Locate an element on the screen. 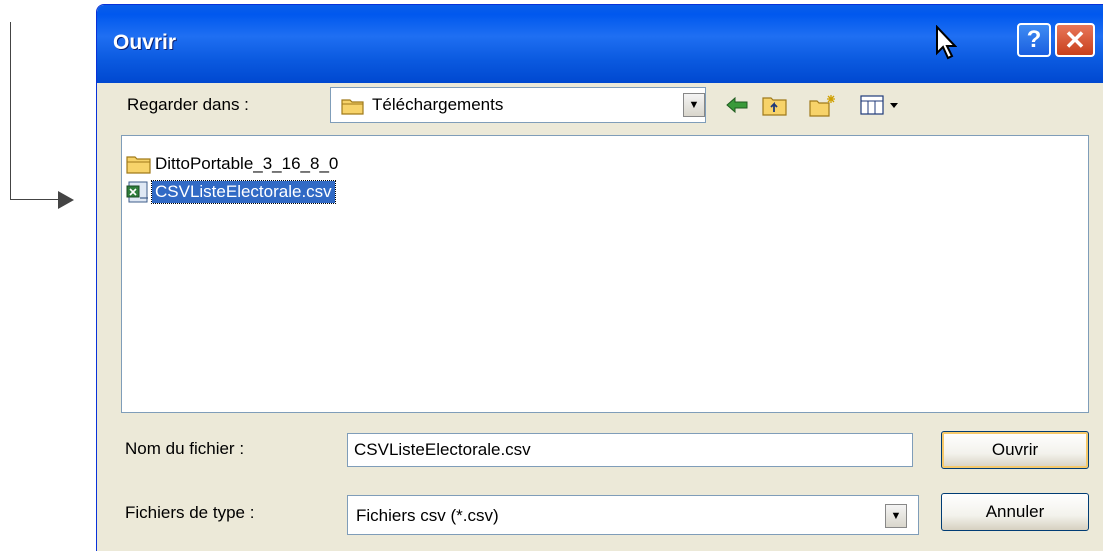  look-in-value: Téléchargements is located at coordinates (438, 104).